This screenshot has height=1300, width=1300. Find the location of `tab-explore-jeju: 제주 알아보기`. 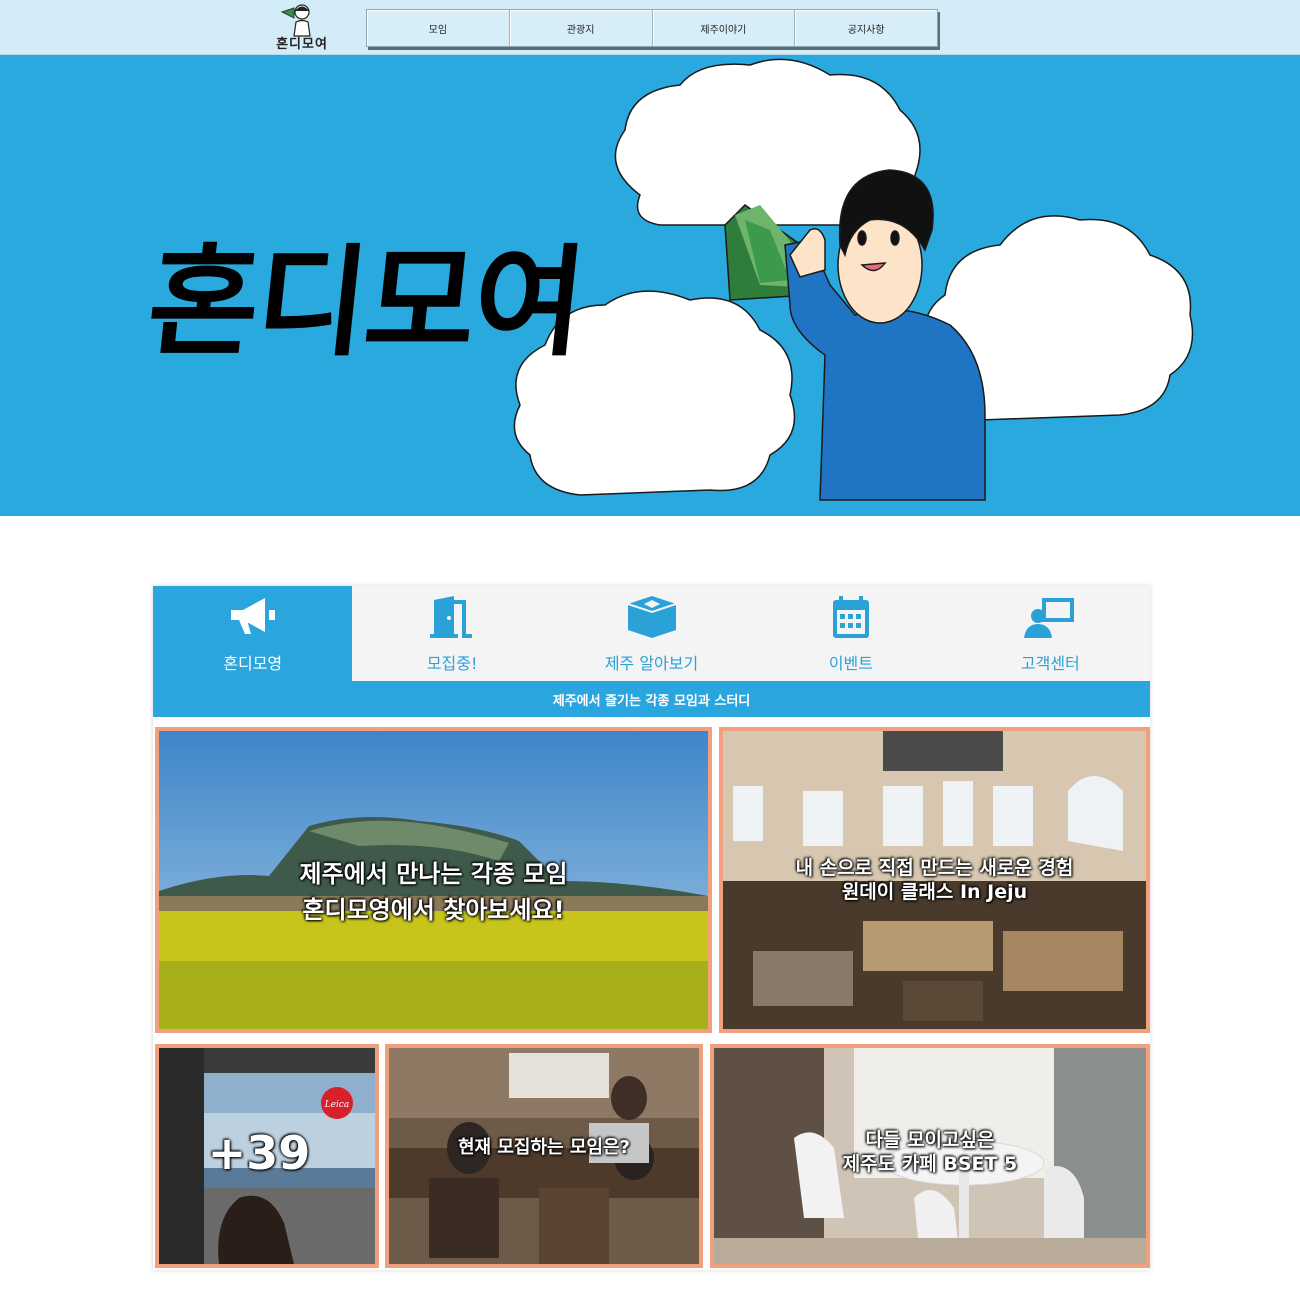

tab-explore-jeju: 제주 알아보기 is located at coordinates (651, 633).